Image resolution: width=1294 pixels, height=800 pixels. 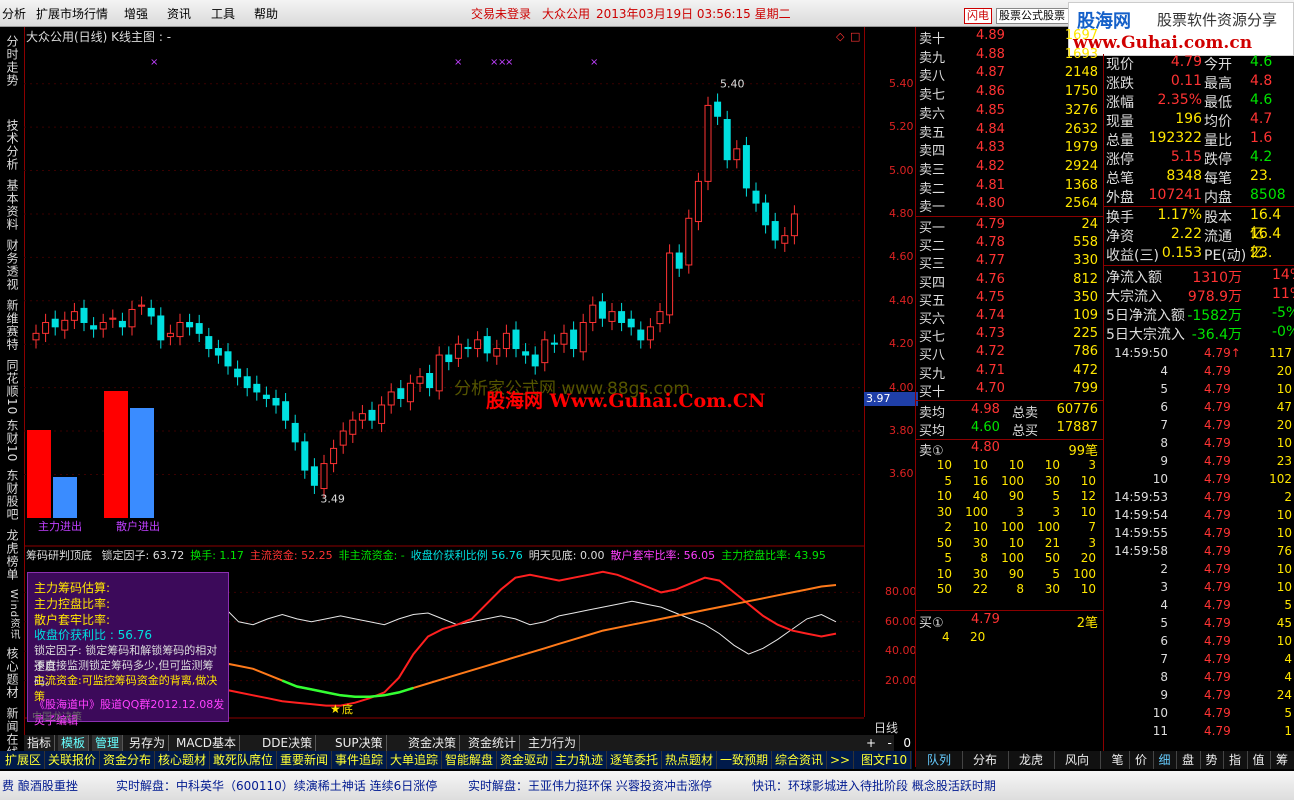 I want to click on right-tab: 风向, so click(x=1077, y=760).